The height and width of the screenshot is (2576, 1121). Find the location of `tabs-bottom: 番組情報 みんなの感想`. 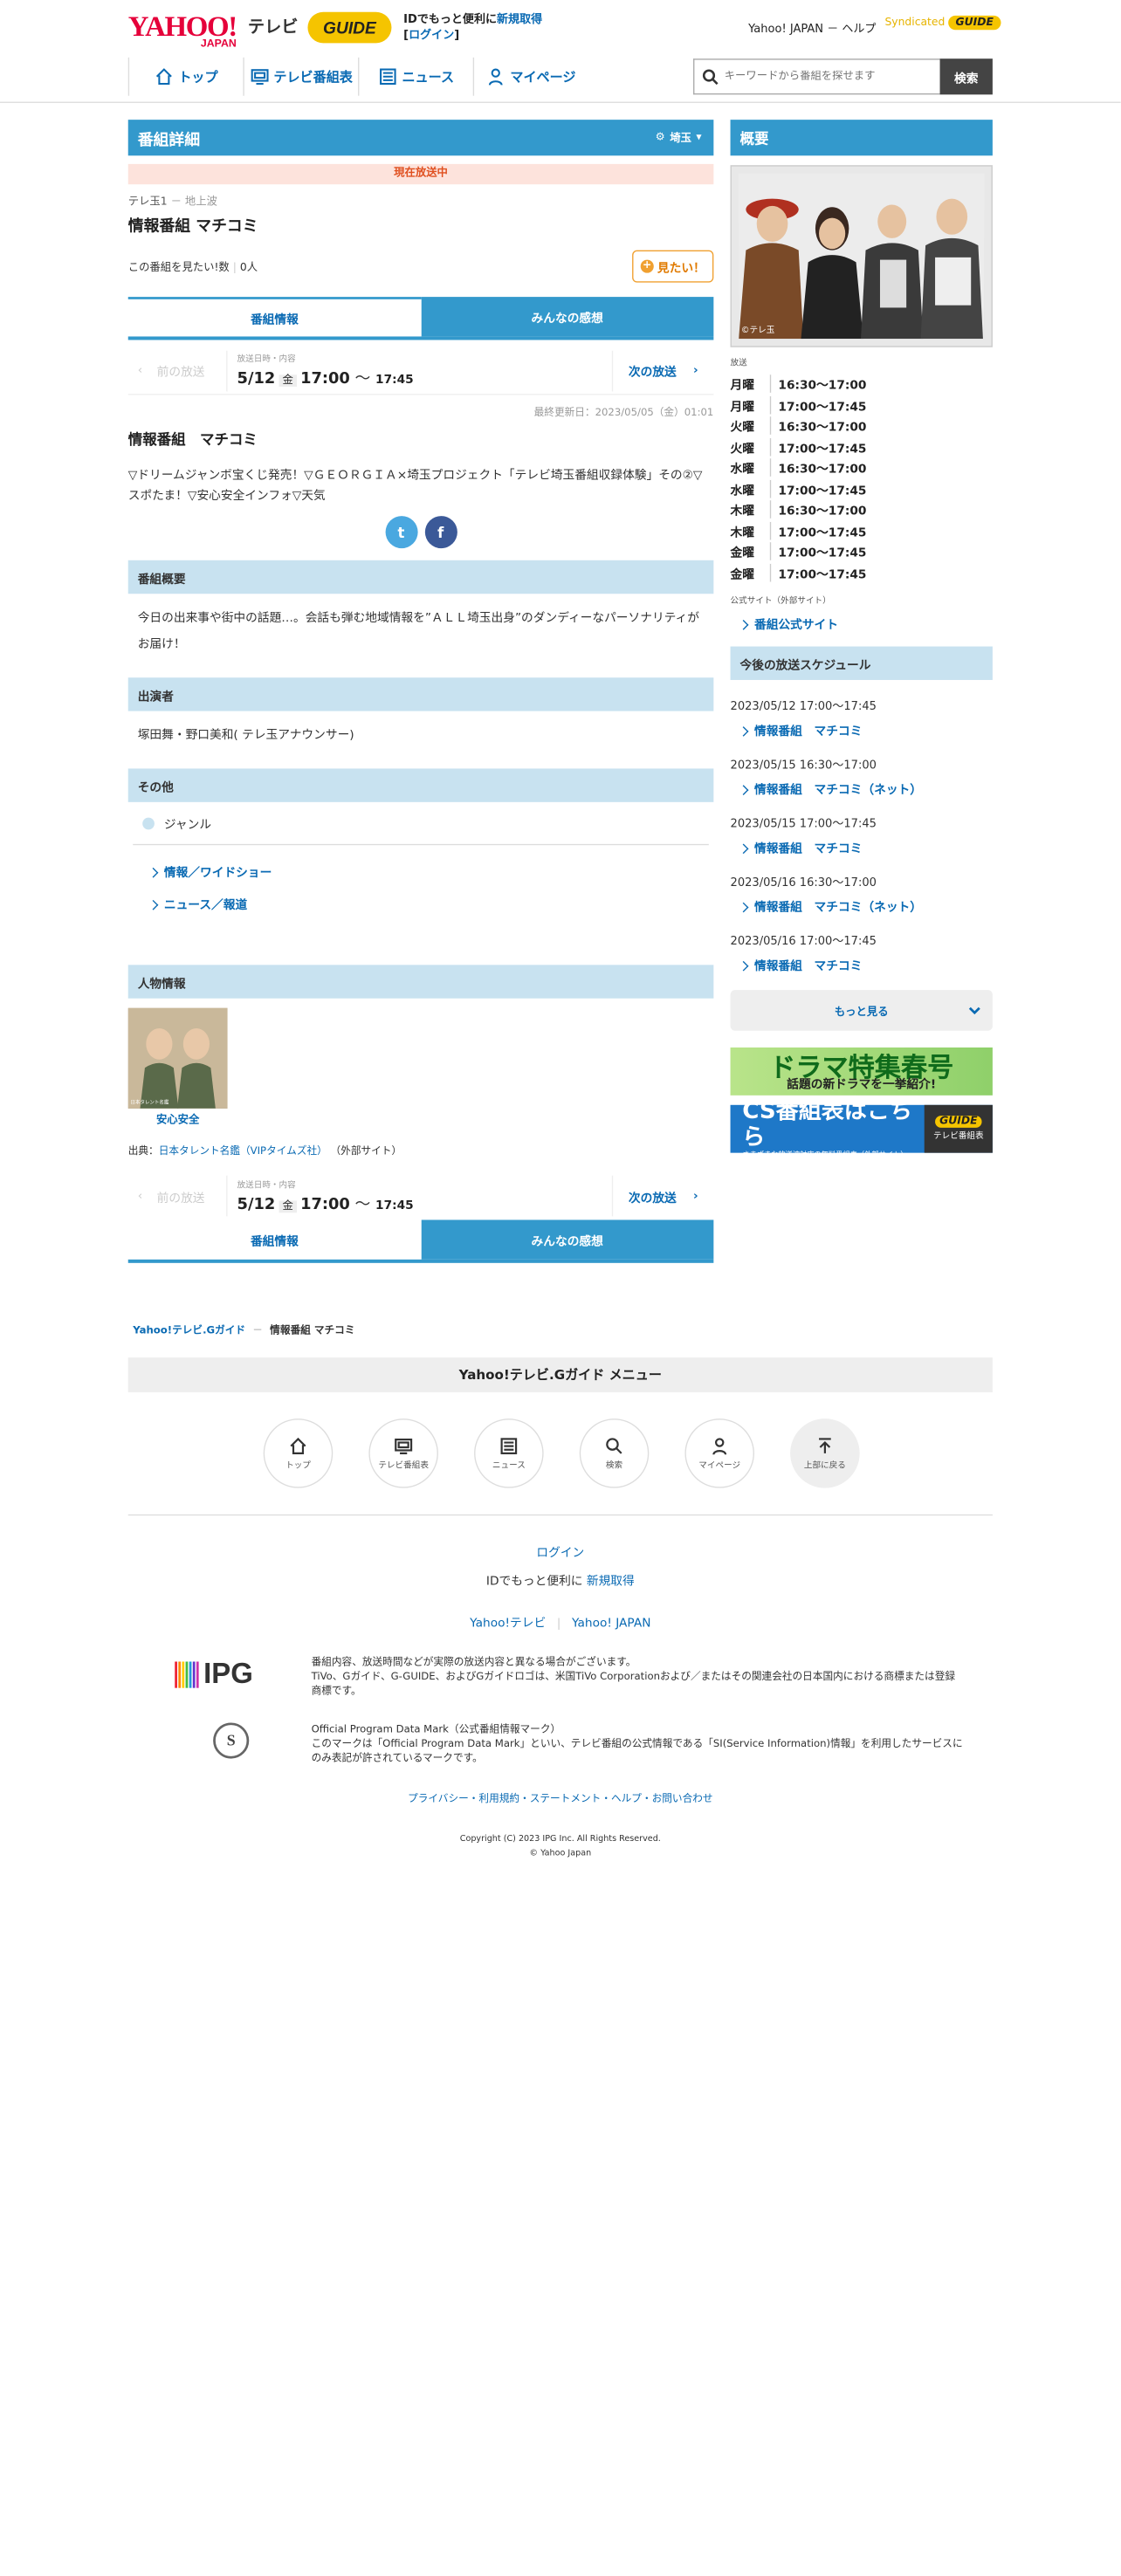

tabs-bottom: 番組情報 みんなの感想 is located at coordinates (420, 1241).